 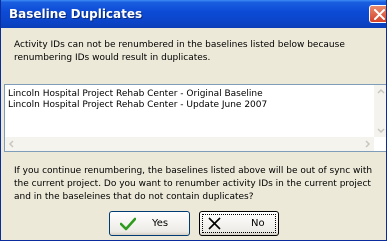 I want to click on x-icon, so click(x=214, y=223).